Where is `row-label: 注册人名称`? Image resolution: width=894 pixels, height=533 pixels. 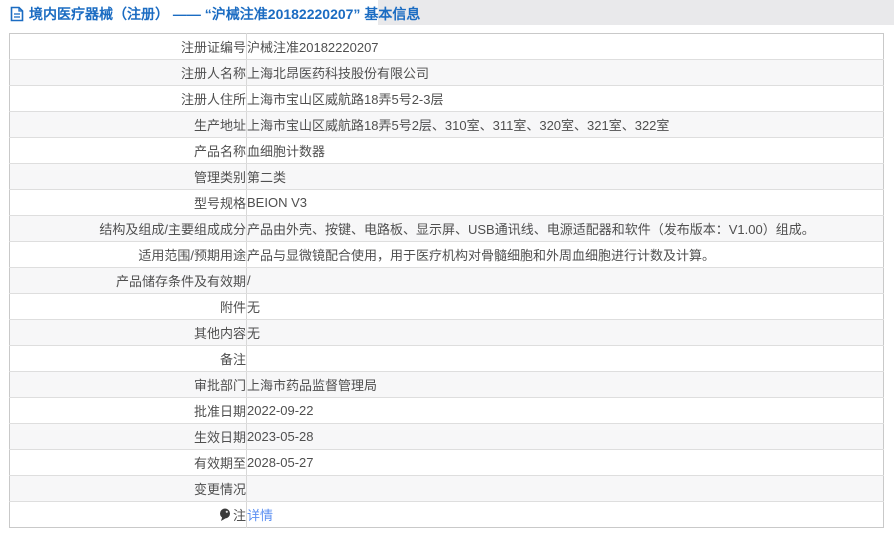 row-label: 注册人名称 is located at coordinates (128, 72).